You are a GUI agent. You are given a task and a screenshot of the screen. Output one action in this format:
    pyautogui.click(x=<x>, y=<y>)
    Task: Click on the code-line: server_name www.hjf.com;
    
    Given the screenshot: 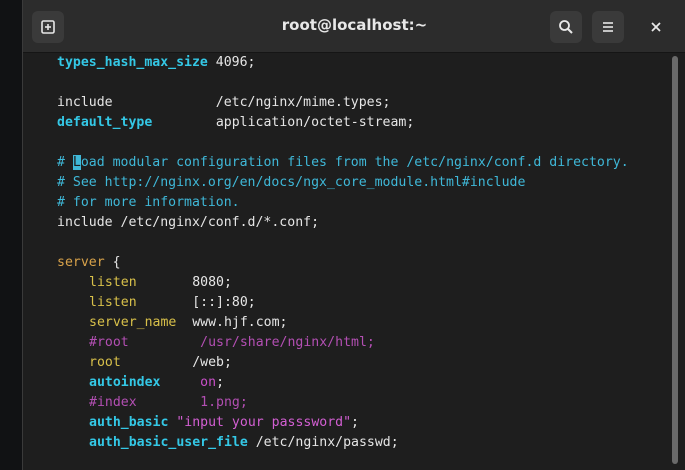 What is the action you would take?
    pyautogui.click(x=188, y=322)
    